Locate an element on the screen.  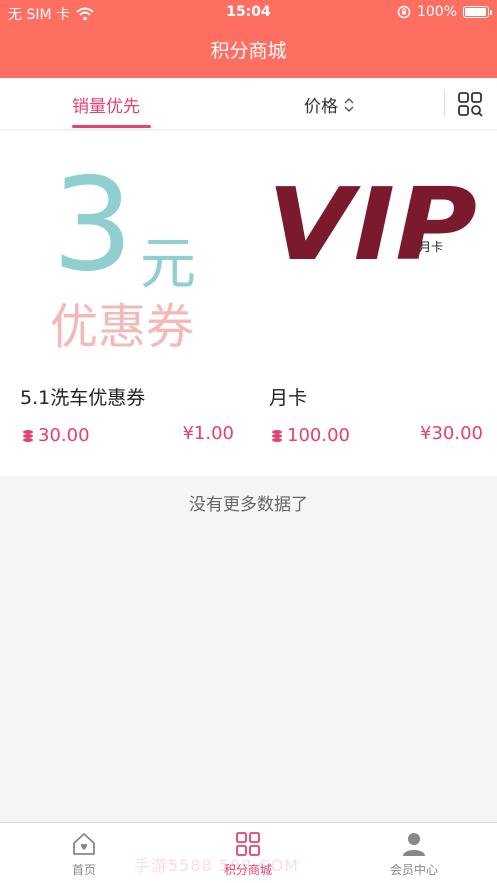
page-title: 积分商城 is located at coordinates (248, 51).